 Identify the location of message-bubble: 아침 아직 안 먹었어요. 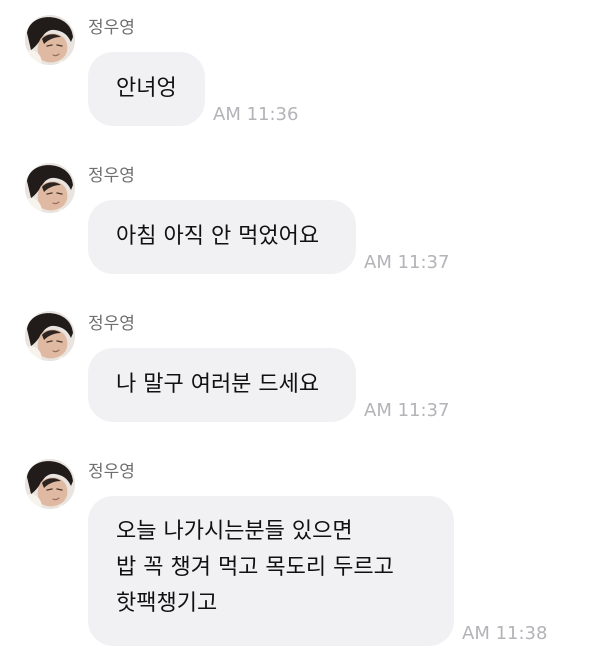
(222, 237).